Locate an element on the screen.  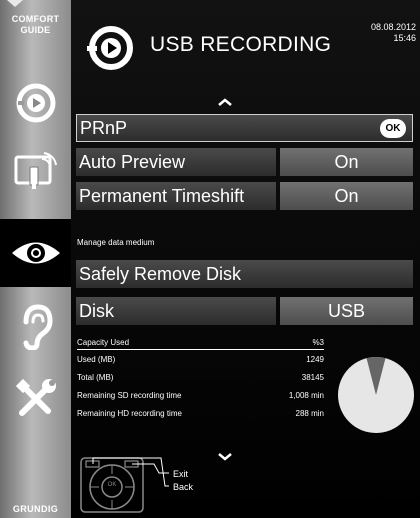
sidebar-item-recording is located at coordinates (35, 103).